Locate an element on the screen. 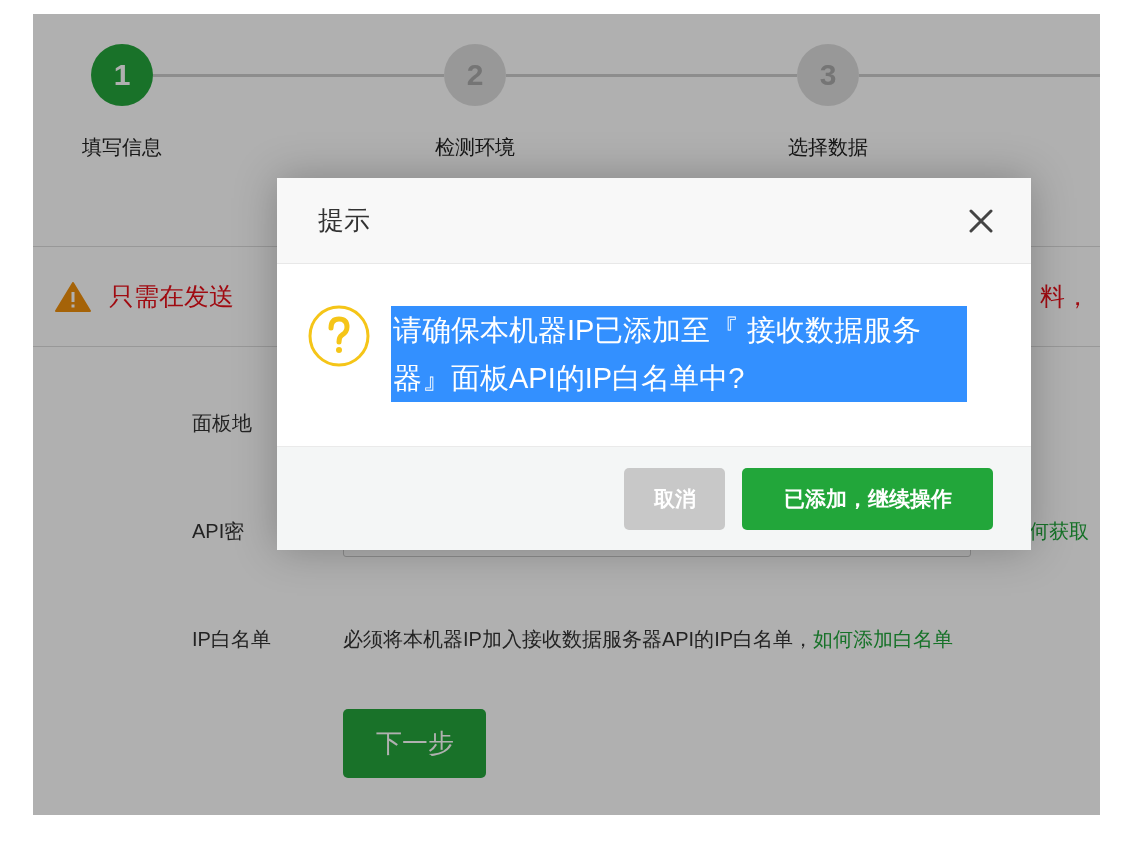 The height and width of the screenshot is (859, 1137). close-icon is located at coordinates (981, 220).